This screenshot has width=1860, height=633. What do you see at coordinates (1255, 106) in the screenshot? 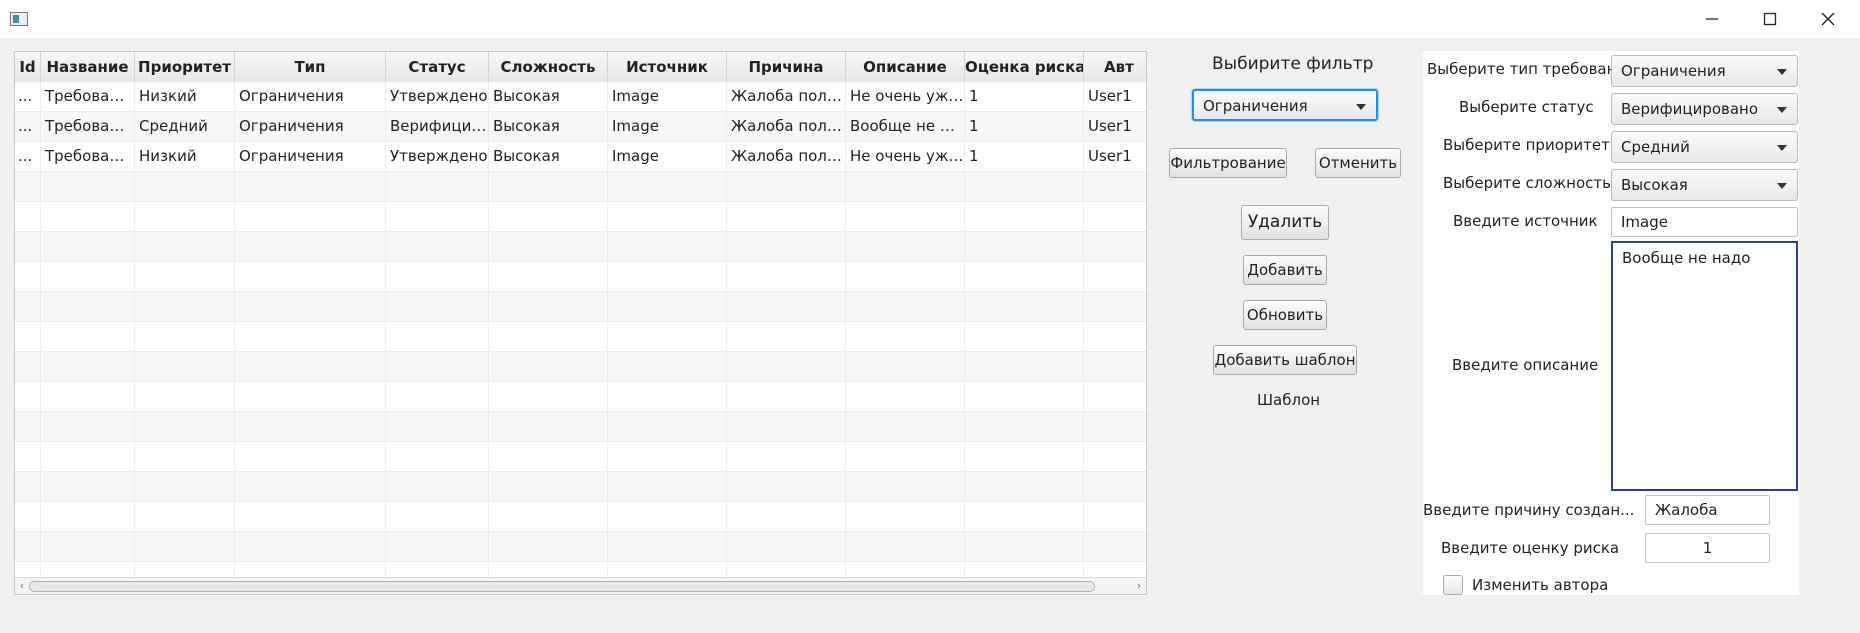
I see `filter-select-value: Ограничения` at bounding box center [1255, 106].